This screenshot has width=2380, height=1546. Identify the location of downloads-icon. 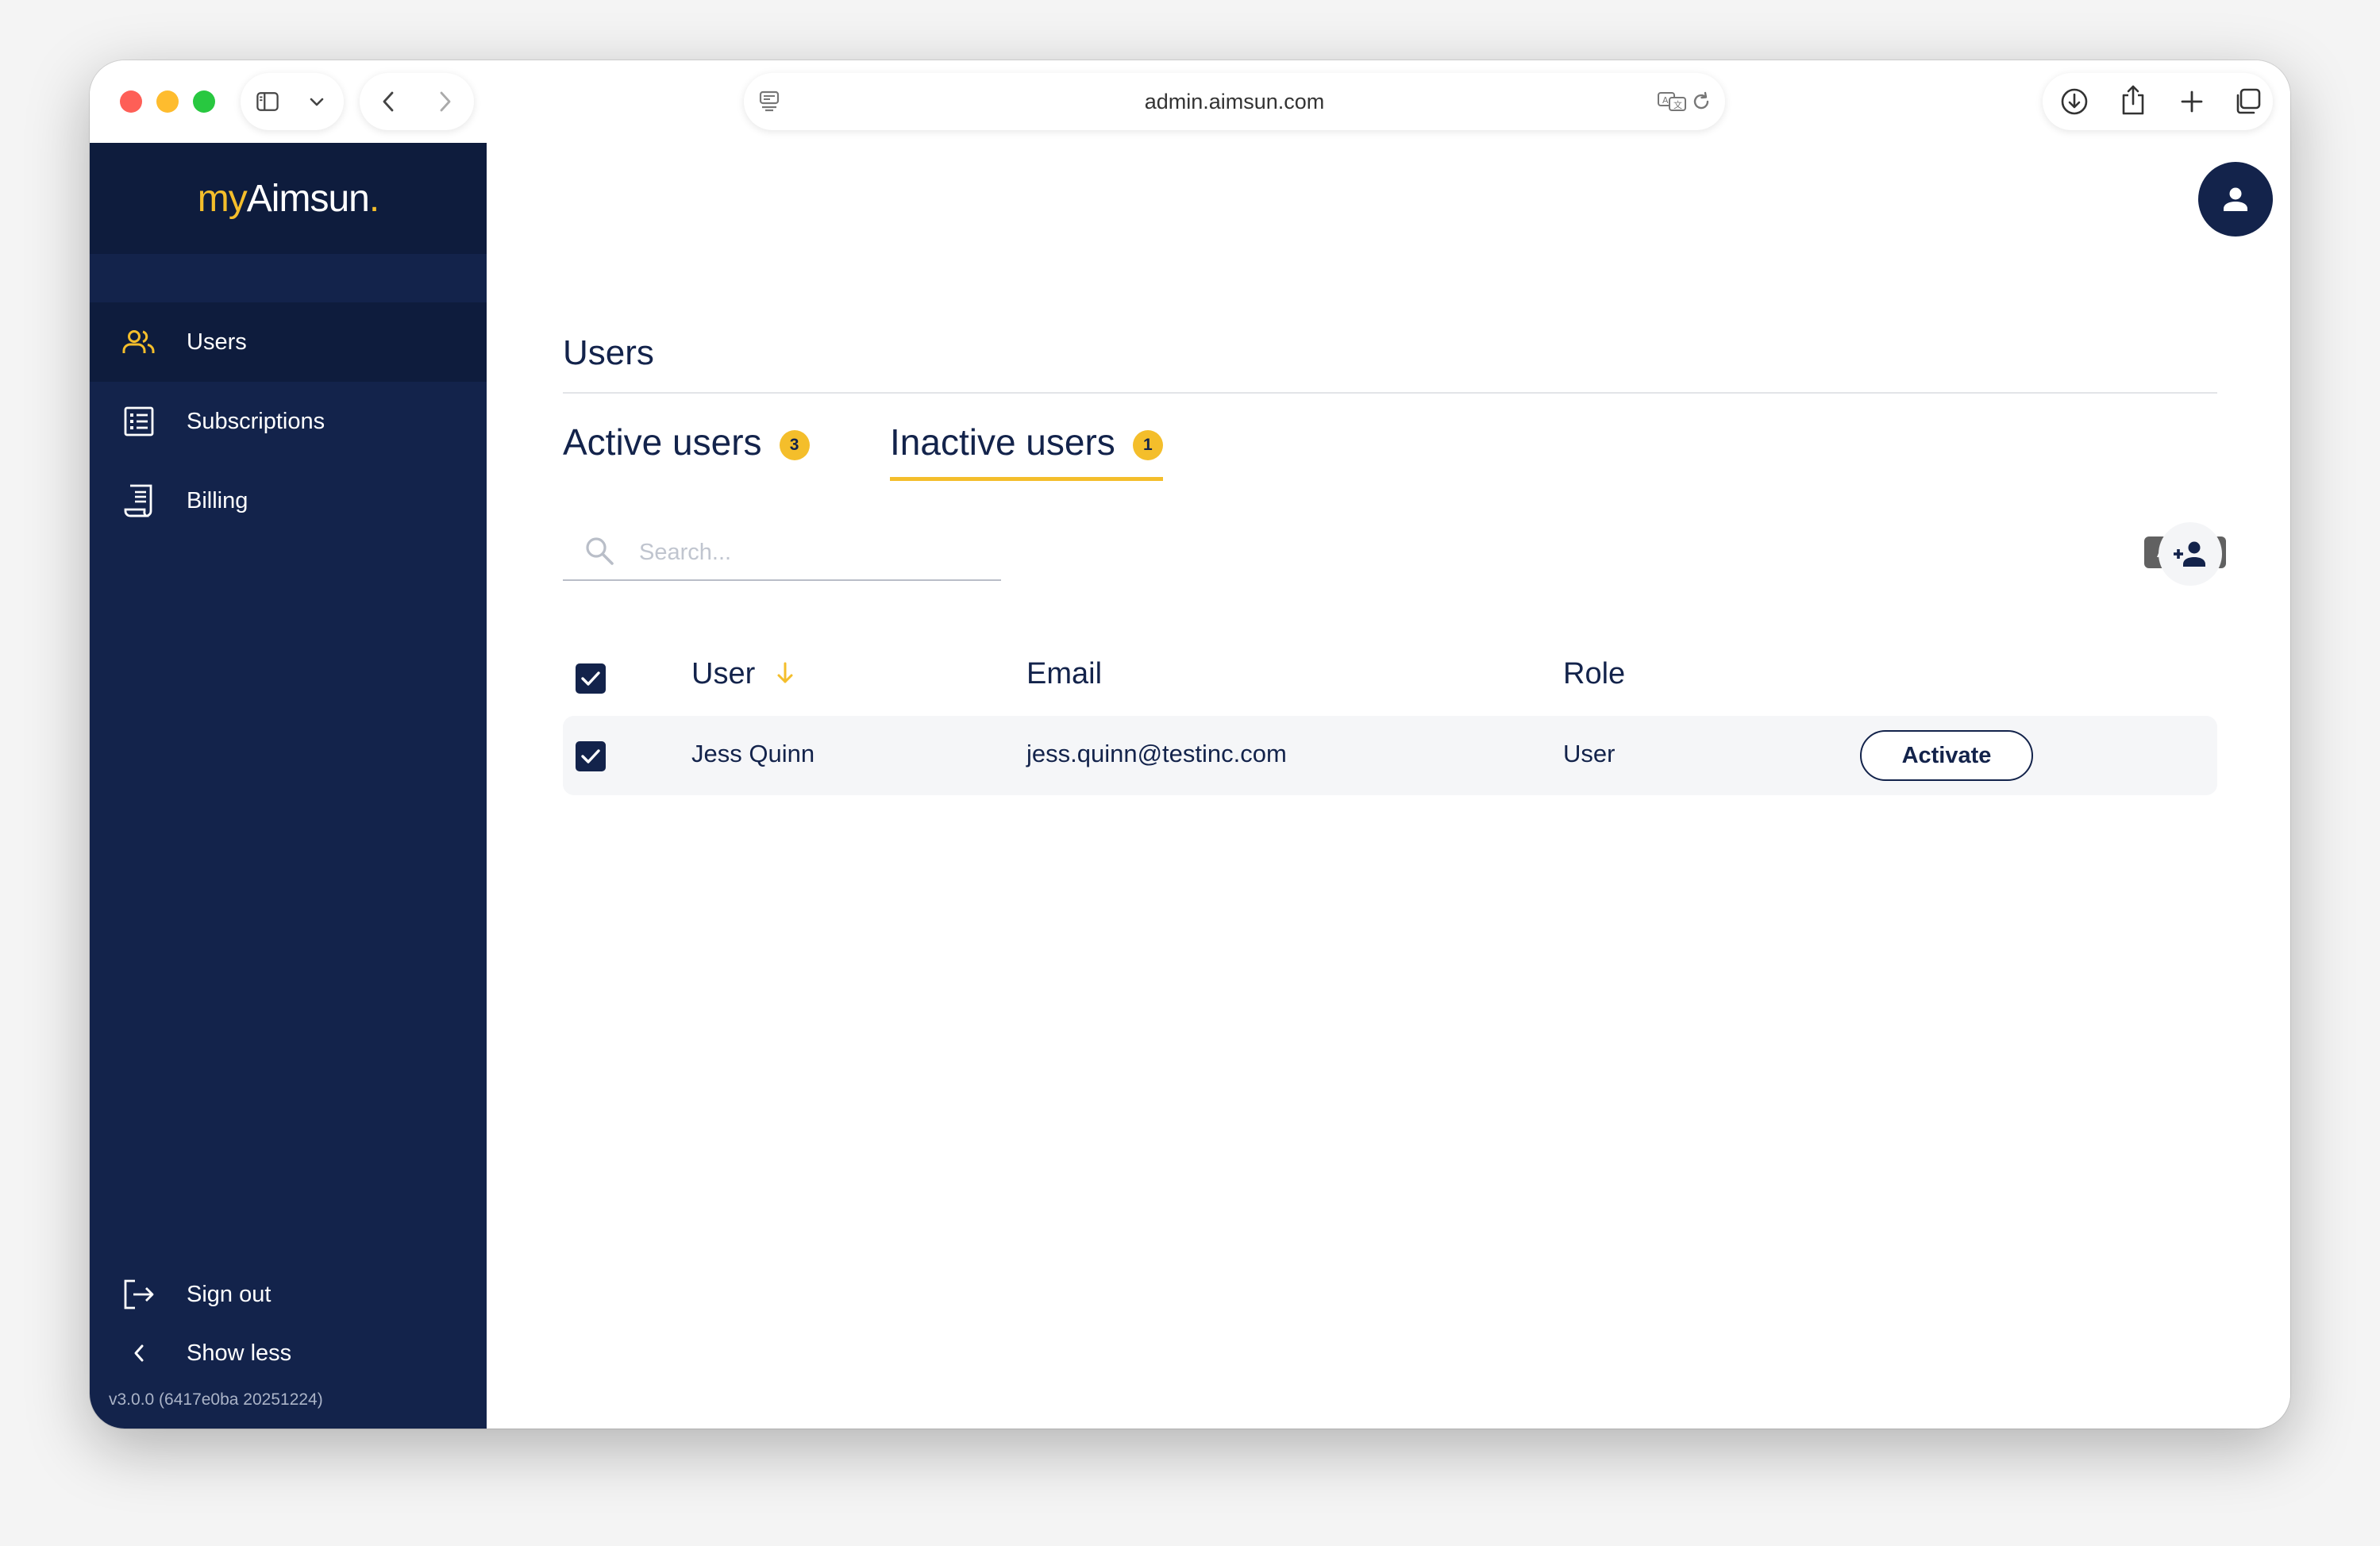
(2074, 101).